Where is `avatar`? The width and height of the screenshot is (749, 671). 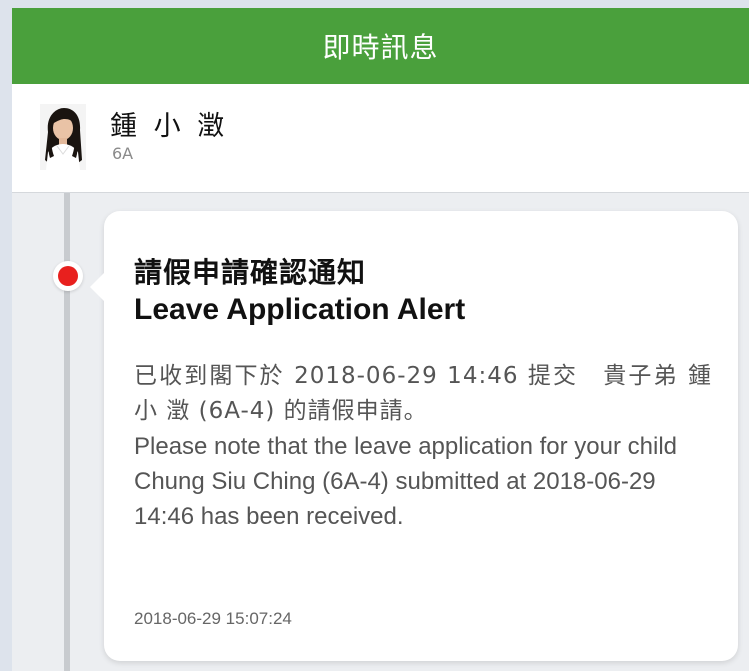
avatar is located at coordinates (63, 137).